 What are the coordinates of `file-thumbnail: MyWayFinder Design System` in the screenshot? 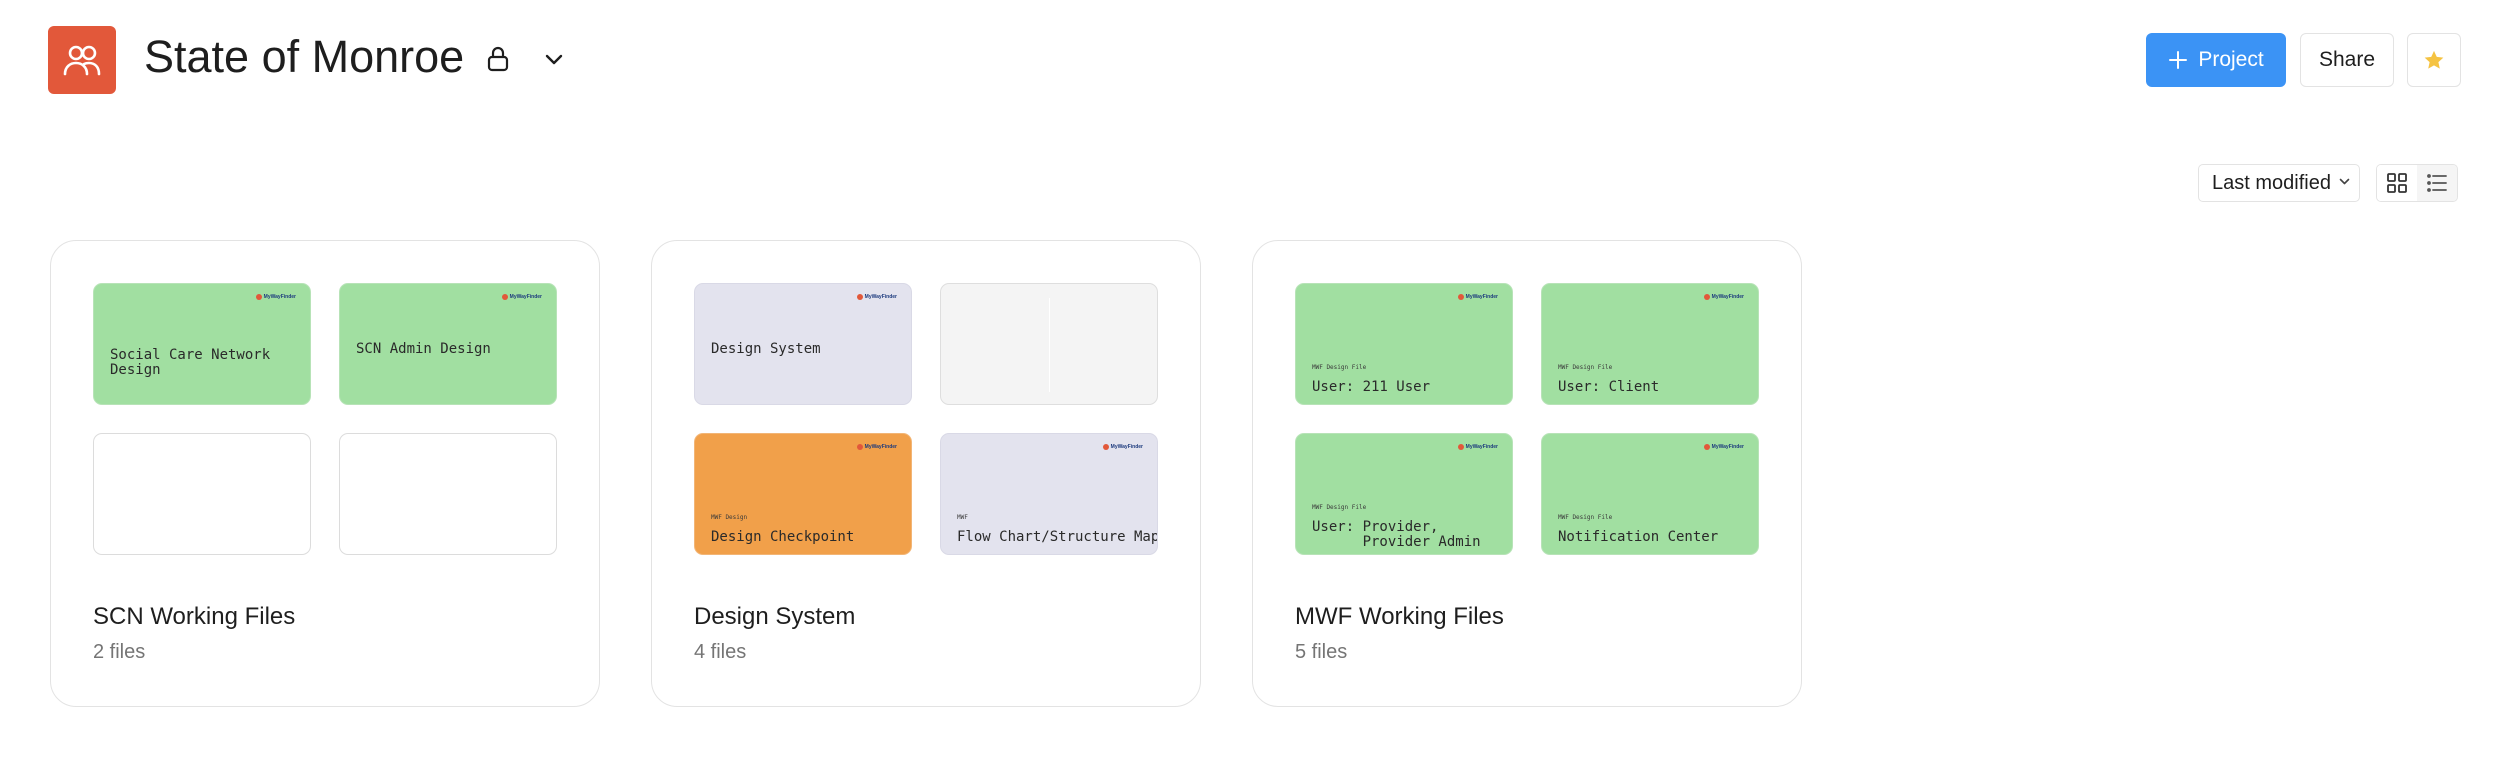 It's located at (803, 344).